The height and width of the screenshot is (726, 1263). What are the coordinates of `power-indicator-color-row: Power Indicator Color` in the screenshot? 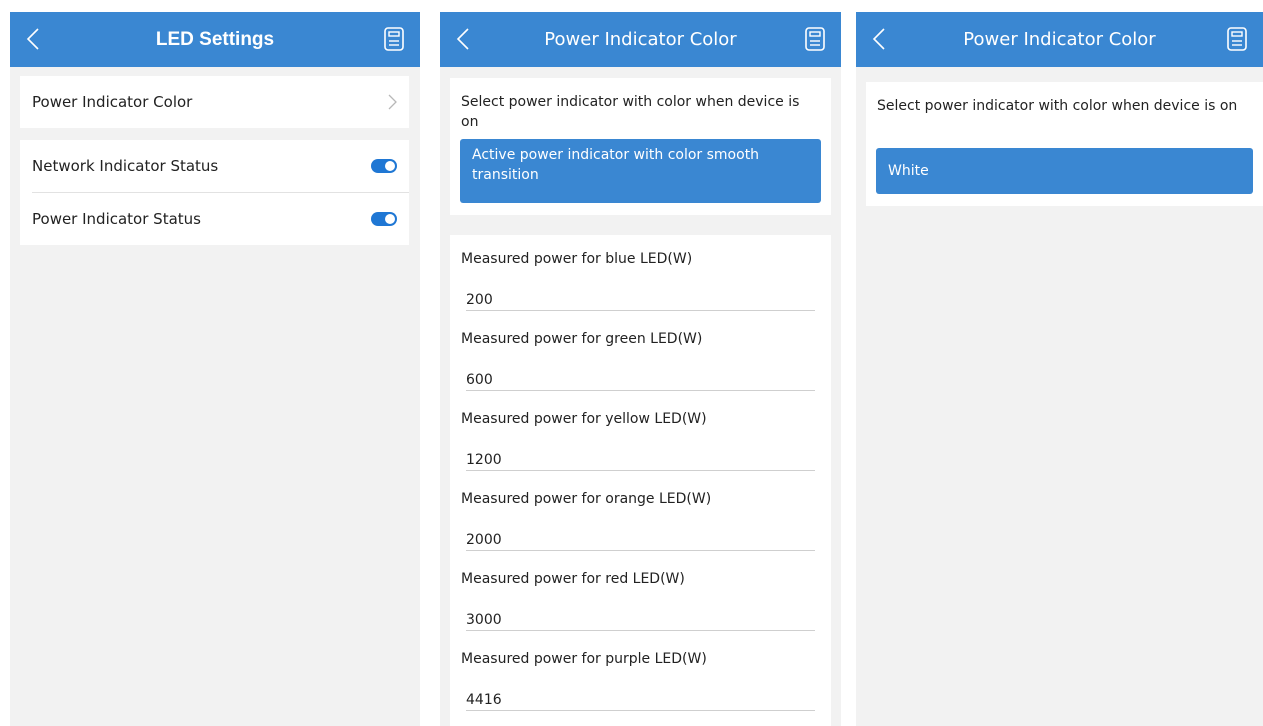 It's located at (214, 102).